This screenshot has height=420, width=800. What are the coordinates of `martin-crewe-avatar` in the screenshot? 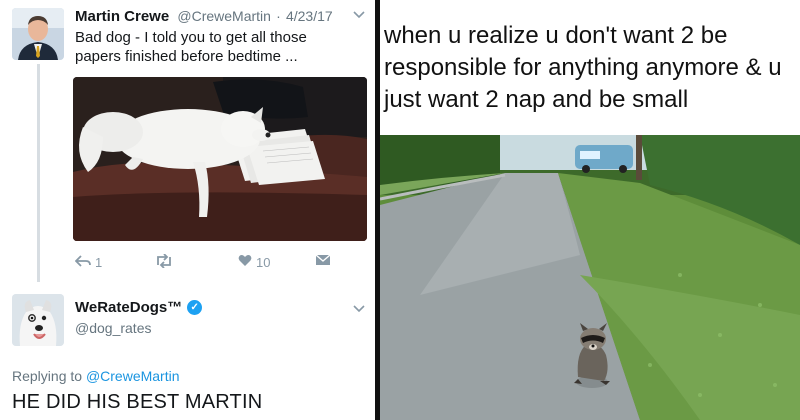 It's located at (38, 34).